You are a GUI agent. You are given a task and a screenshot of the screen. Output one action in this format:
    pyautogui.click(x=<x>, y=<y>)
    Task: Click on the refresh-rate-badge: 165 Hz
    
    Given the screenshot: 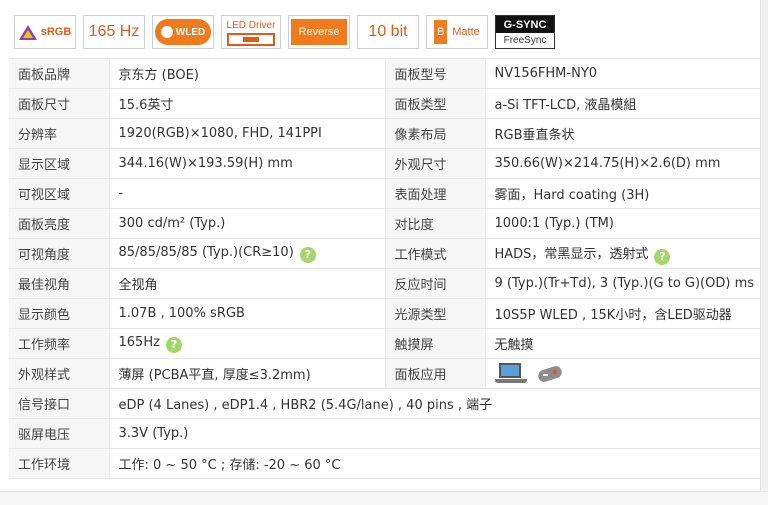 What is the action you would take?
    pyautogui.click(x=114, y=32)
    